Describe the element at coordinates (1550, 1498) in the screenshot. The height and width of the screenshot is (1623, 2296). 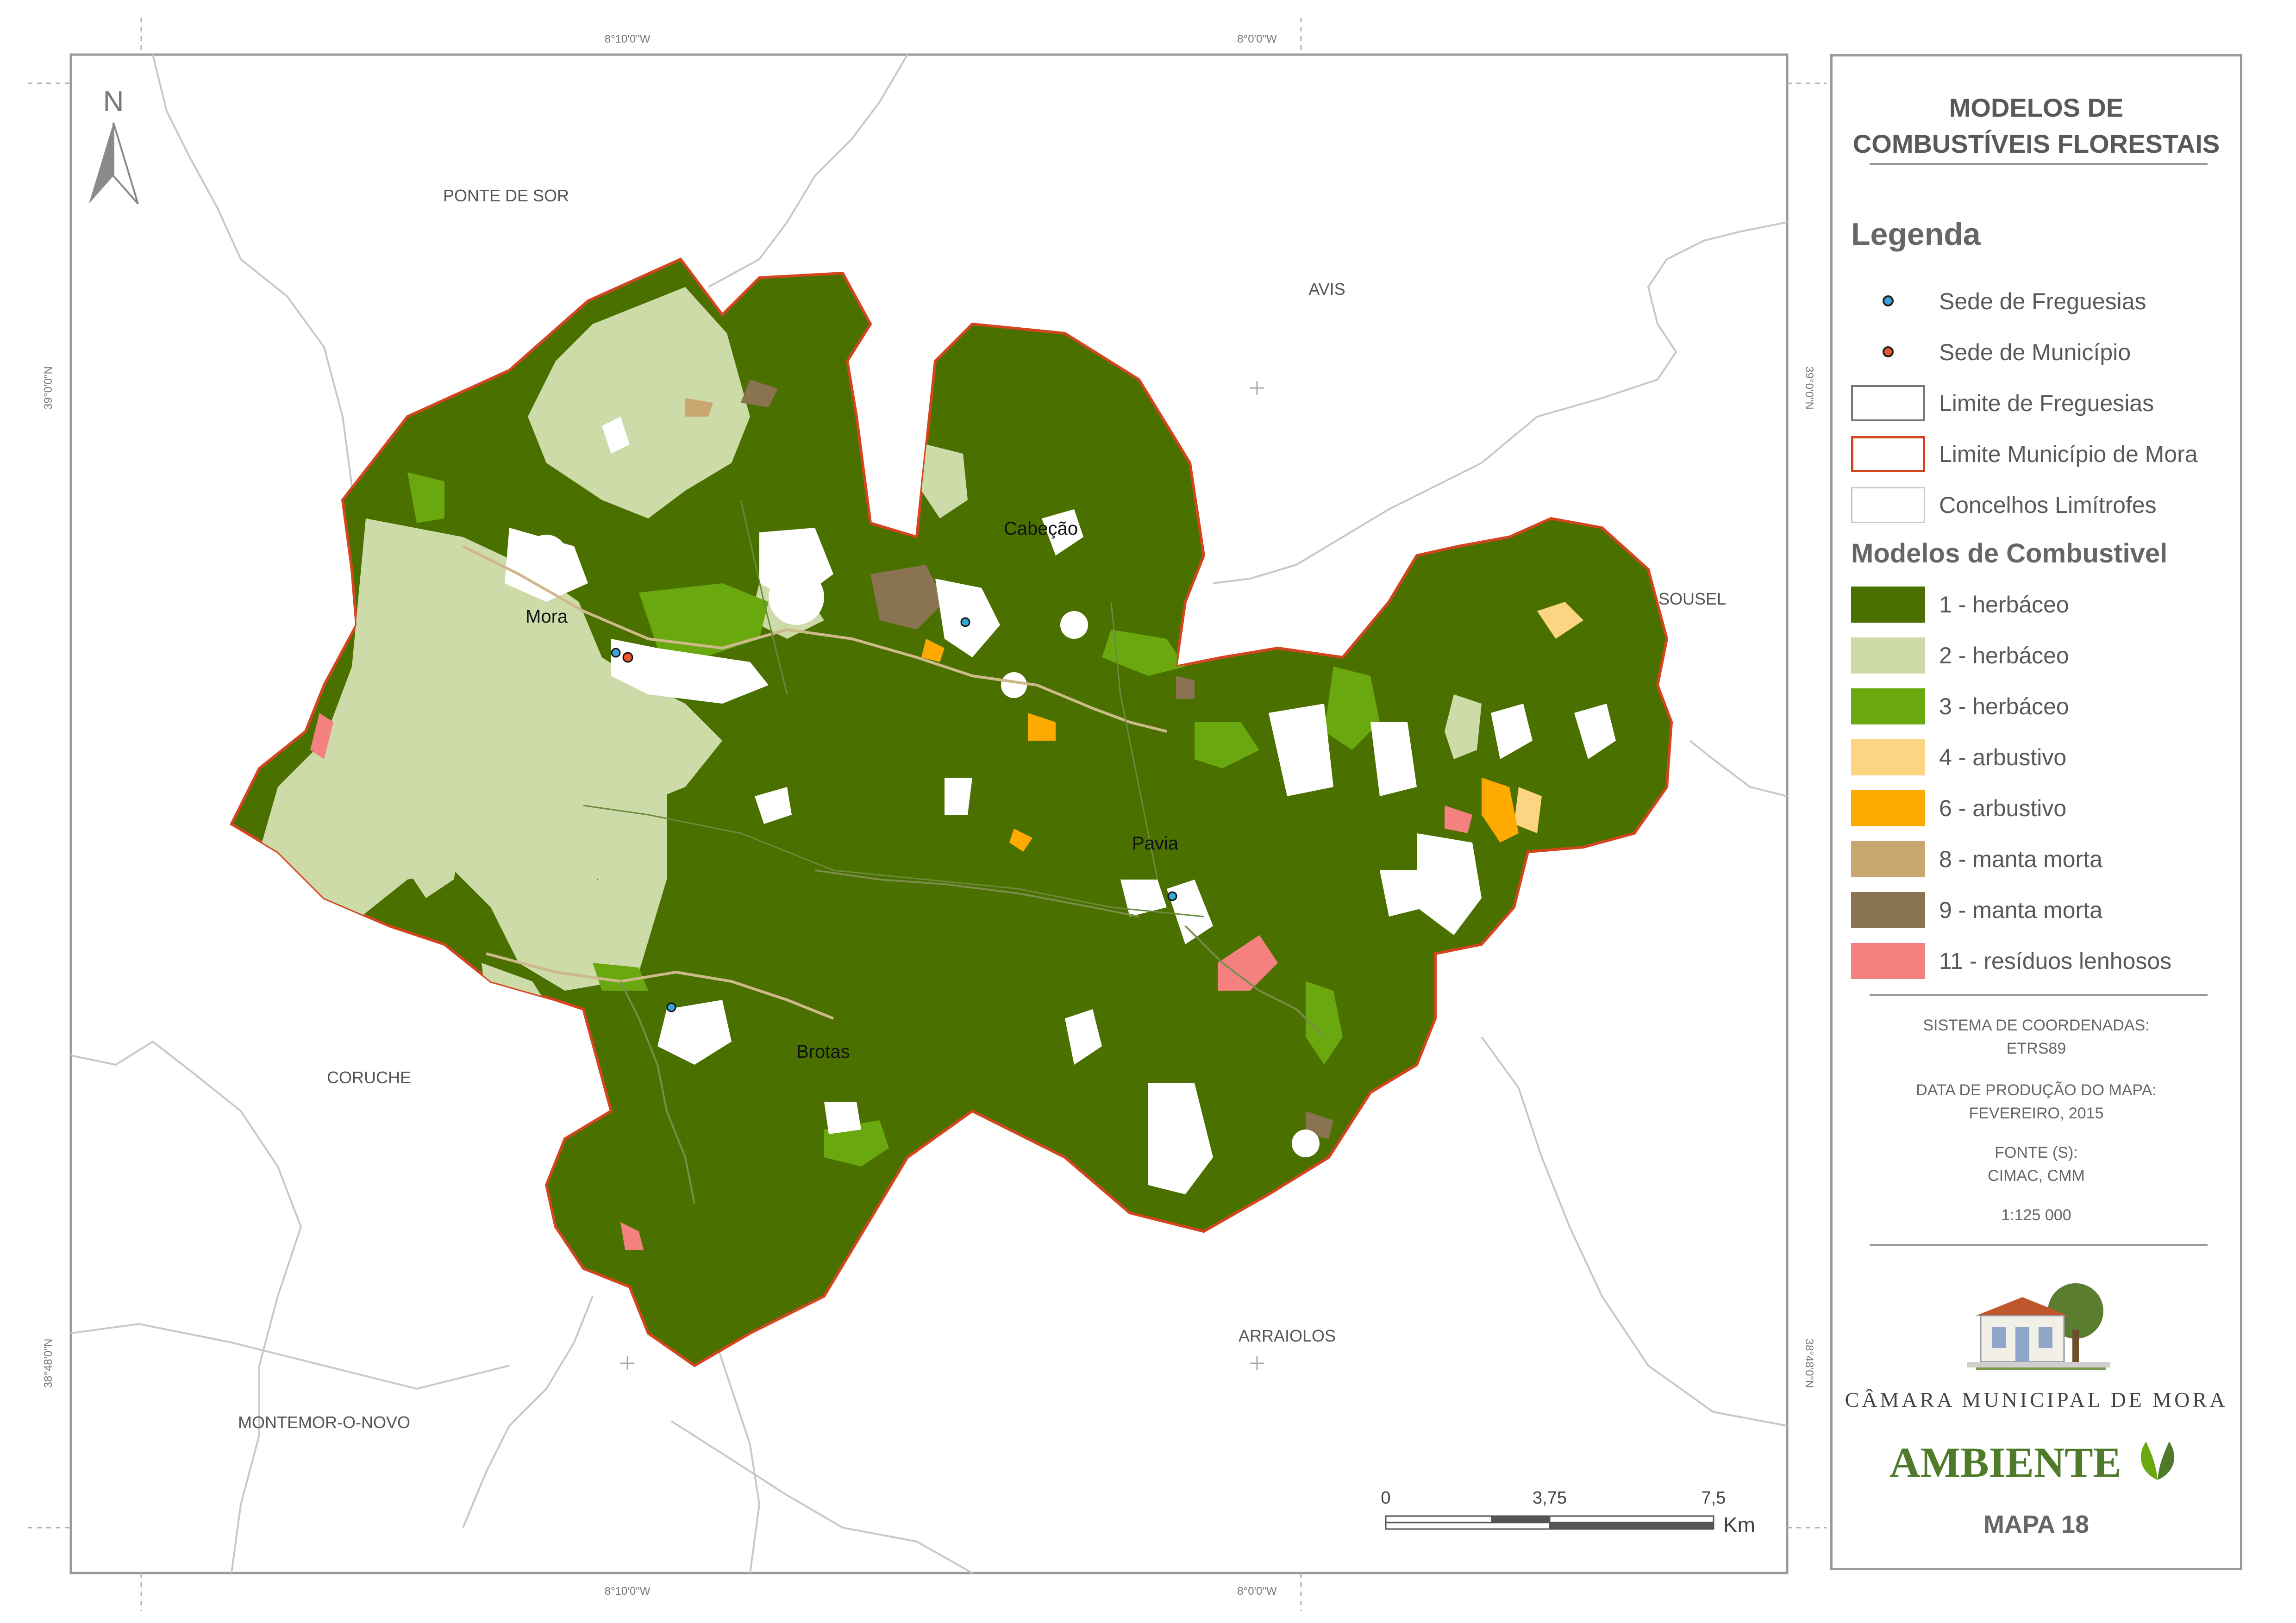
I see `scale-tick-1: 3,75` at that location.